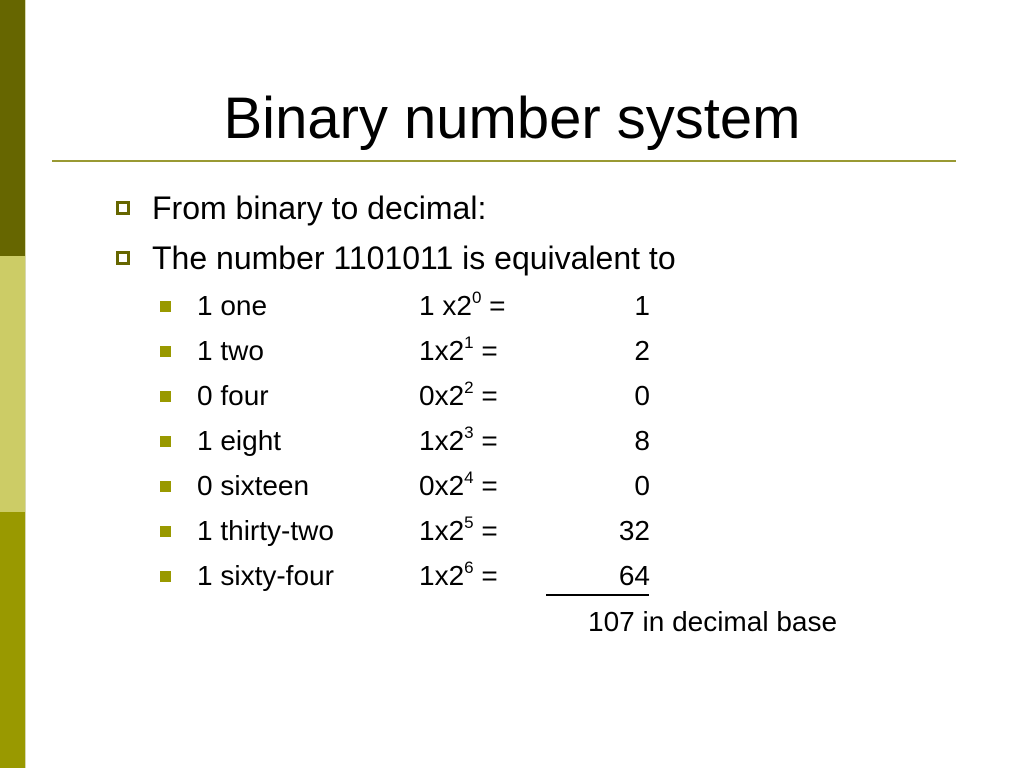 This screenshot has height=768, width=1024. What do you see at coordinates (510, 486) in the screenshot?
I see `term-row: 0 sixteen 0x24 = 0` at bounding box center [510, 486].